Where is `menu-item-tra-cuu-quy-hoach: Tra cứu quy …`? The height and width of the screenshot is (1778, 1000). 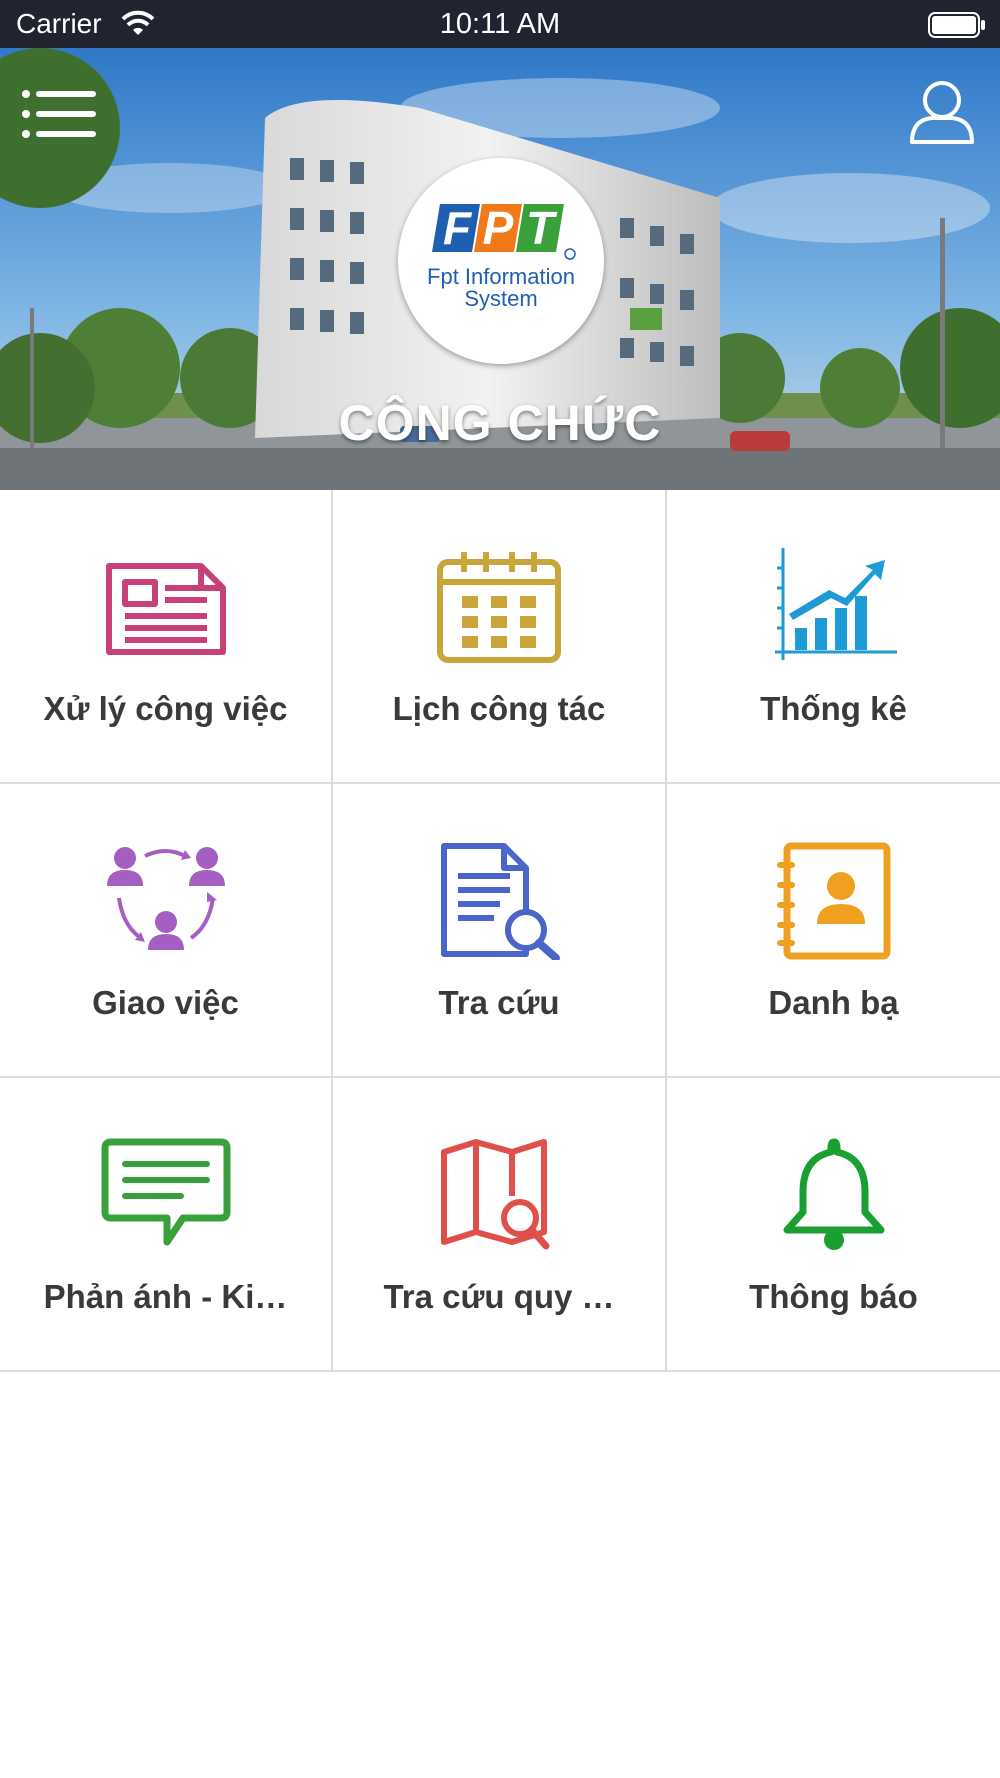
menu-item-tra-cuu-quy-hoach: Tra cứu quy … is located at coordinates (500, 1225).